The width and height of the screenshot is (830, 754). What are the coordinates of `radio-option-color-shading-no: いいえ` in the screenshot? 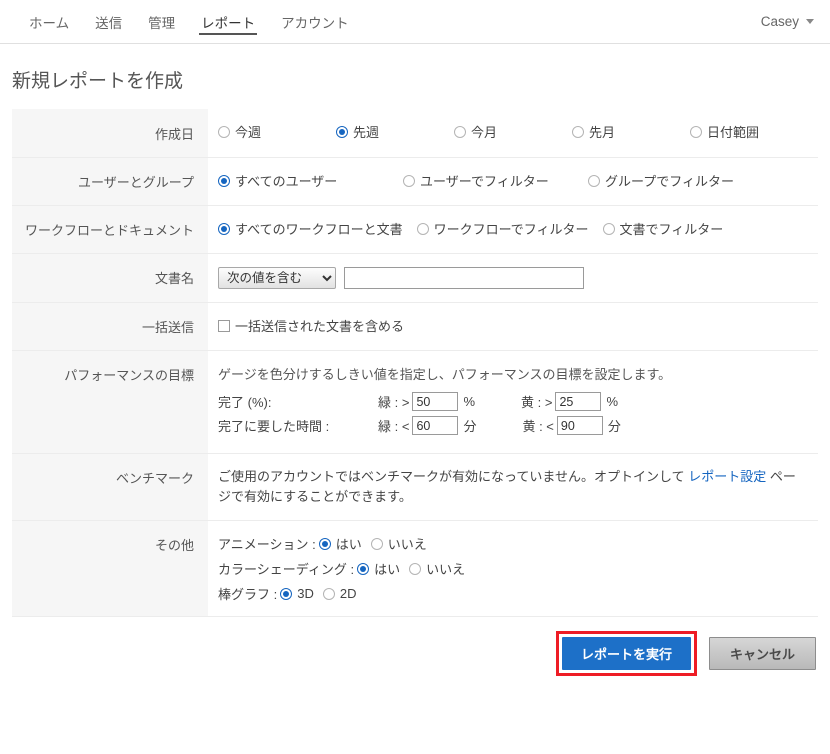 It's located at (437, 568).